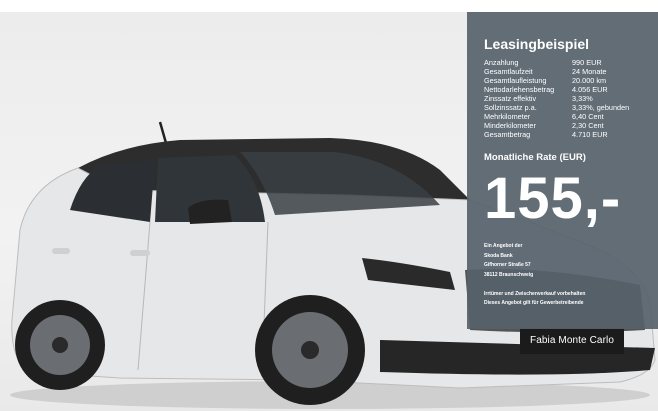 This screenshot has height=411, width=658. I want to click on monthly-rate-label: Monatliche Rate (EUR), so click(535, 157).